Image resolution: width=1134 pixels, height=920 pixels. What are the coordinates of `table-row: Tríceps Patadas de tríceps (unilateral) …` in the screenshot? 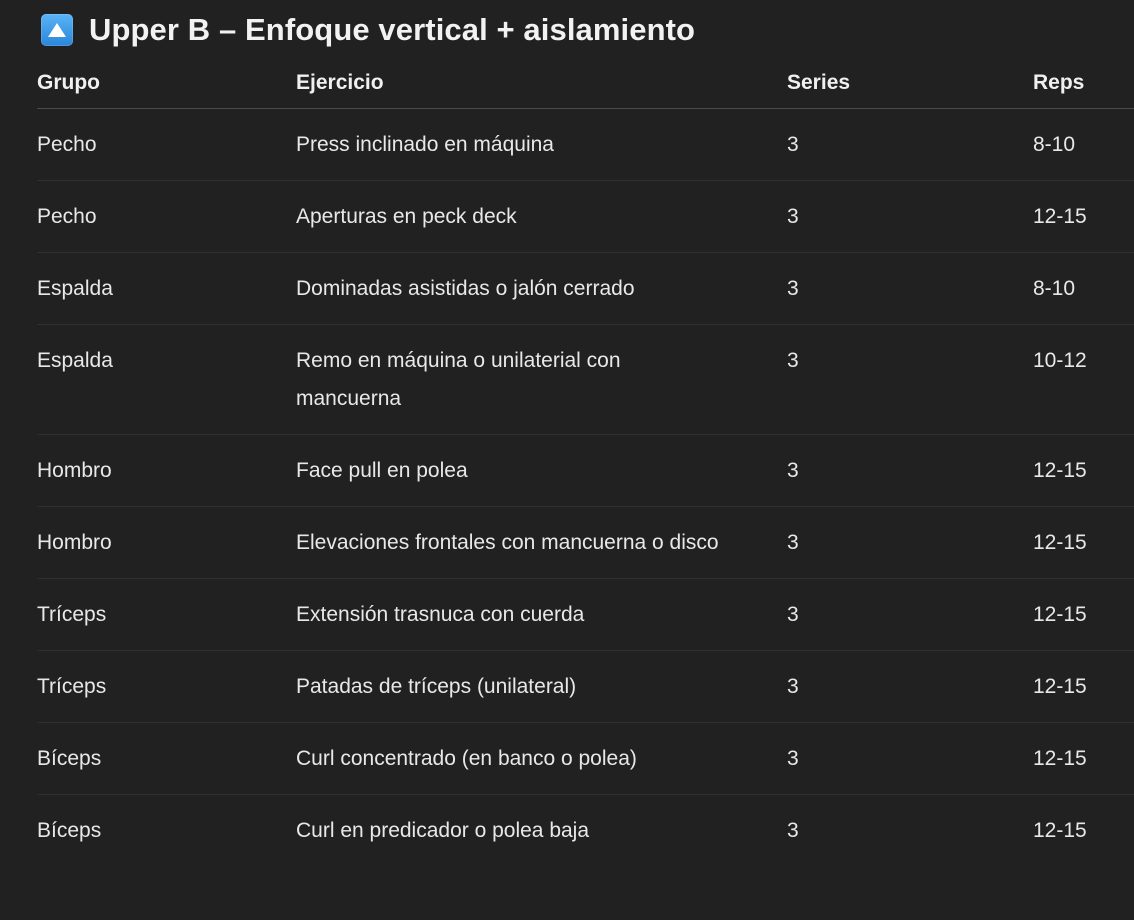 It's located at (585, 687).